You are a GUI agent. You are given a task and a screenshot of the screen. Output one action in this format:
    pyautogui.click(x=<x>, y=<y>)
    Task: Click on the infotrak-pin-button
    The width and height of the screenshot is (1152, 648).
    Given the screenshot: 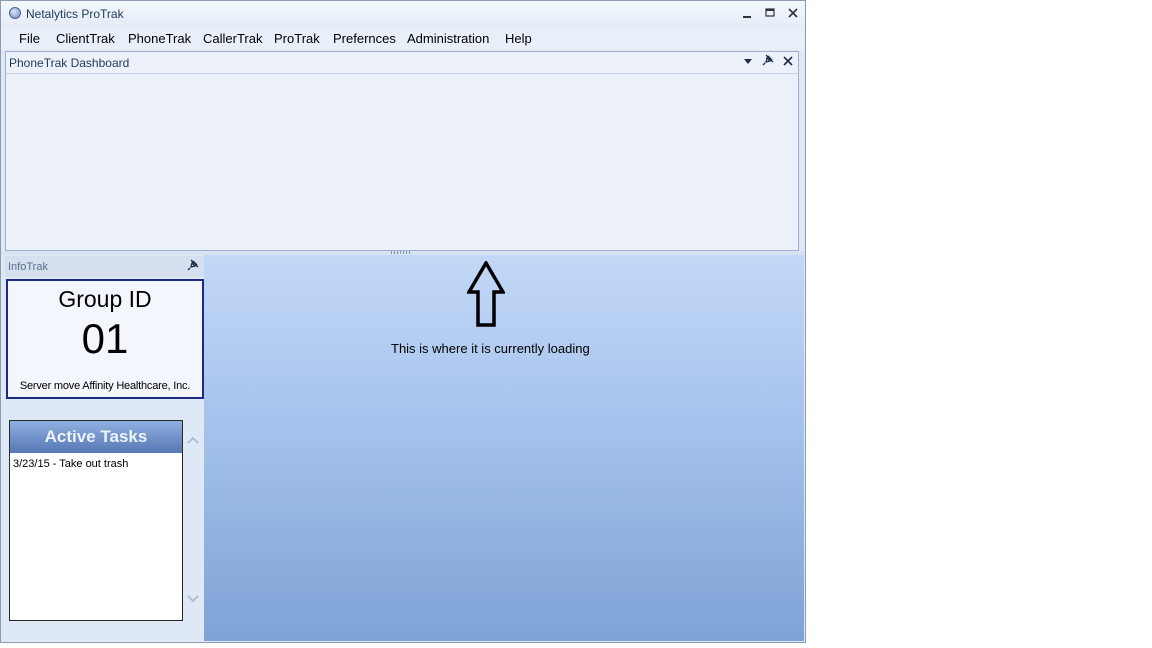 What is the action you would take?
    pyautogui.click(x=193, y=267)
    